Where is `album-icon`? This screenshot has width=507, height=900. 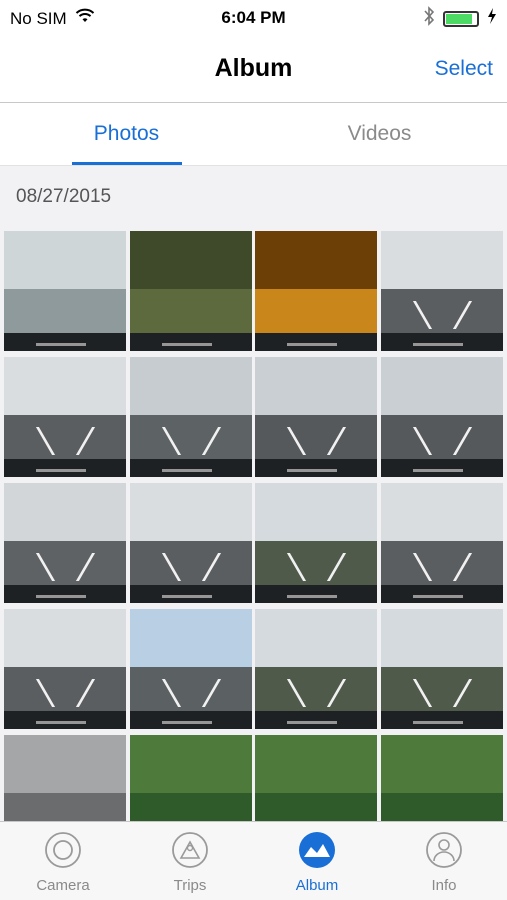 album-icon is located at coordinates (317, 850).